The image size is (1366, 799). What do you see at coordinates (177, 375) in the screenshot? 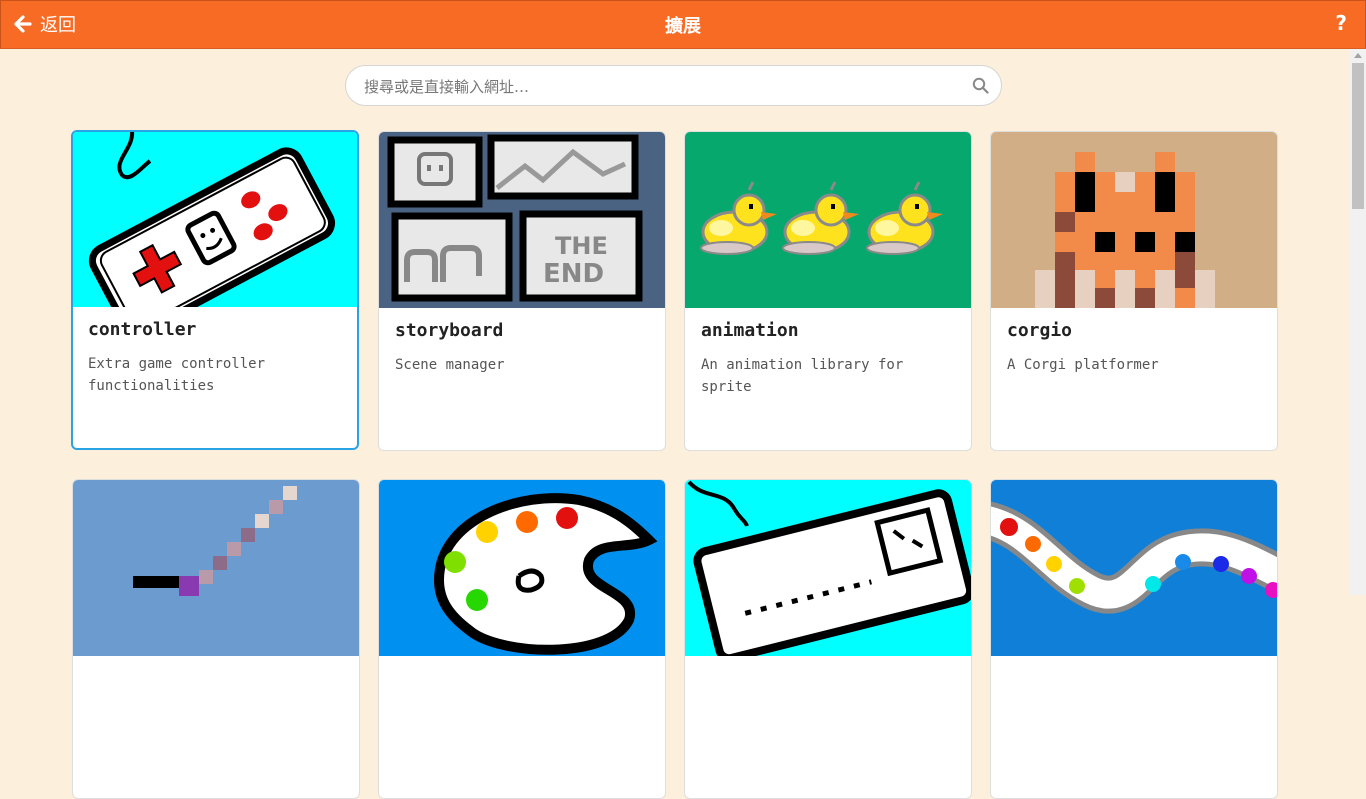
I see `extension-description: Extra game controller functionalities` at bounding box center [177, 375].